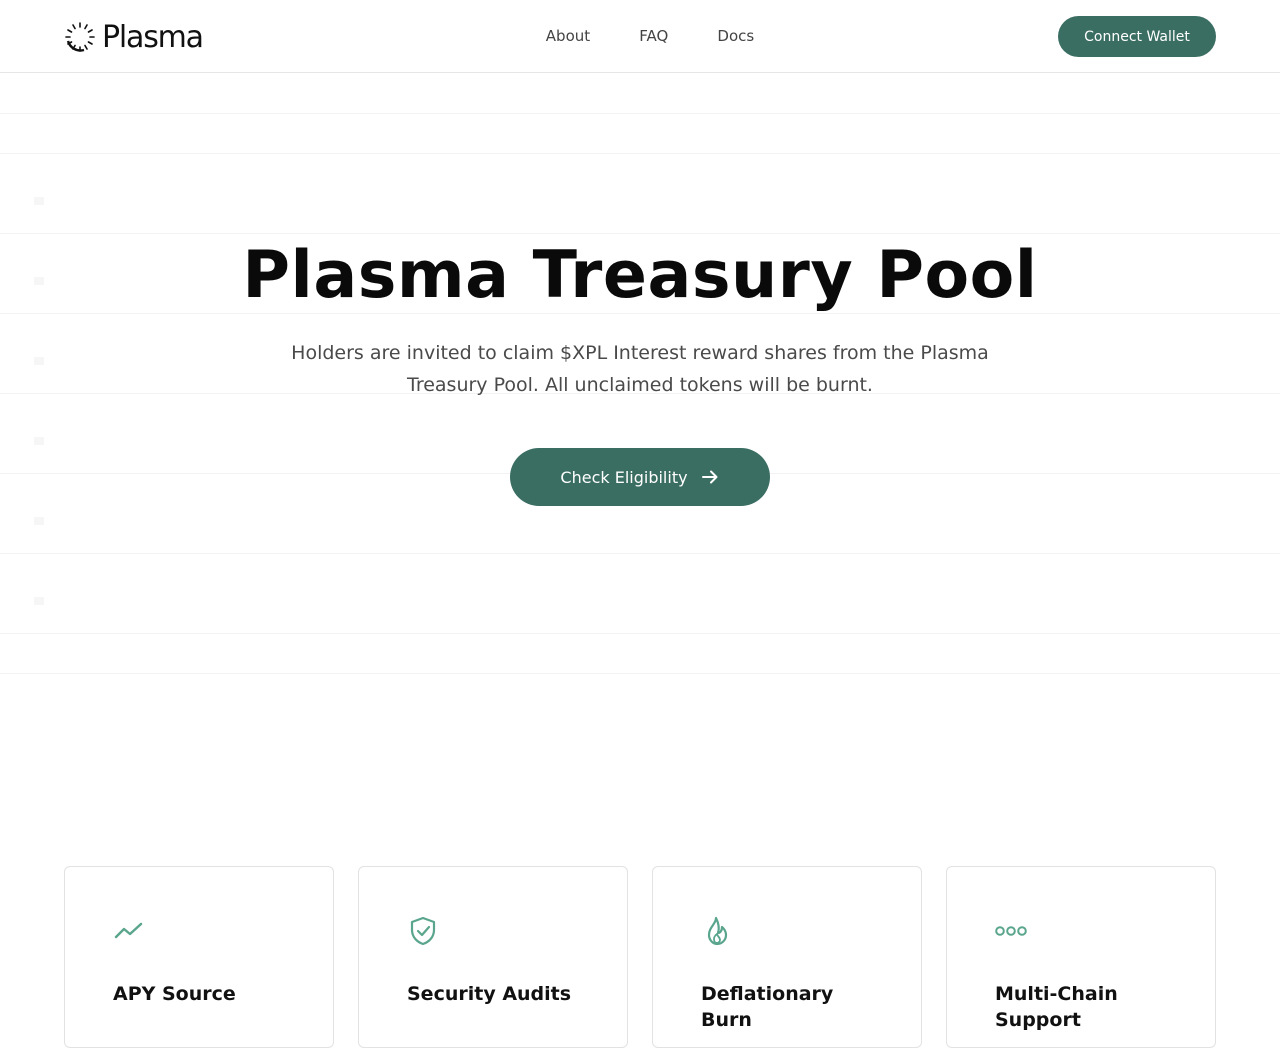 The height and width of the screenshot is (1048, 1280). I want to click on feature-card-title: Multi-Chain Support, so click(1056, 1007).